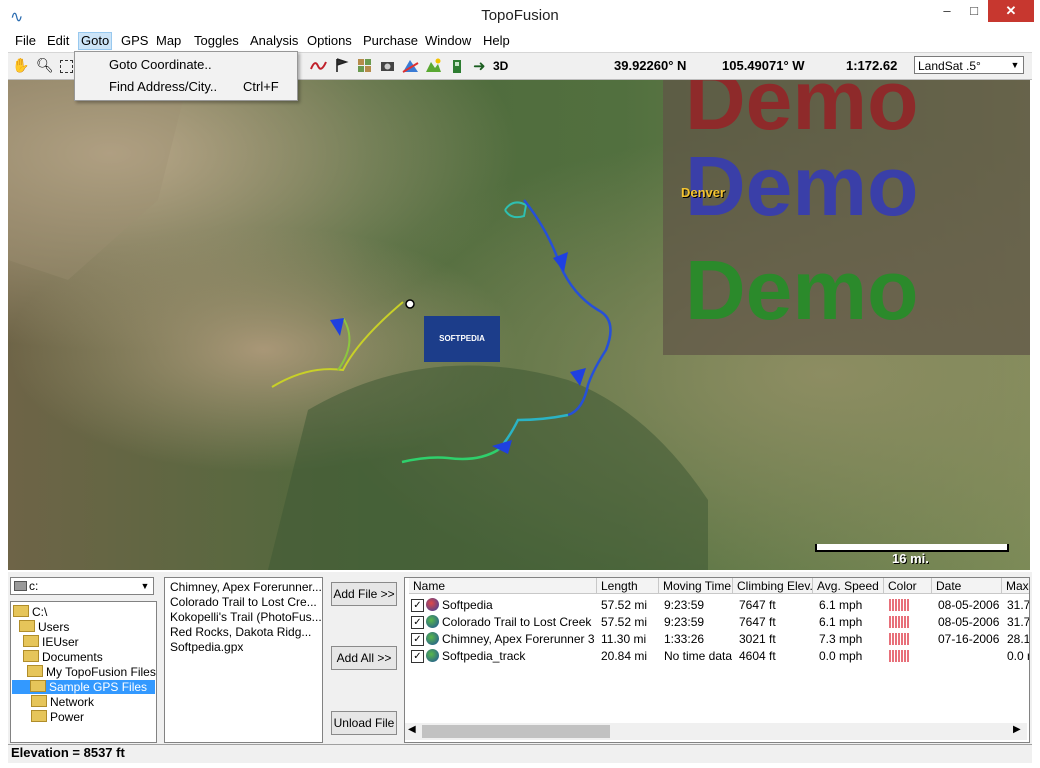 Image resolution: width=1040 pixels, height=768 pixels. I want to click on scroll-right-icon: ▶, so click(1017, 729).